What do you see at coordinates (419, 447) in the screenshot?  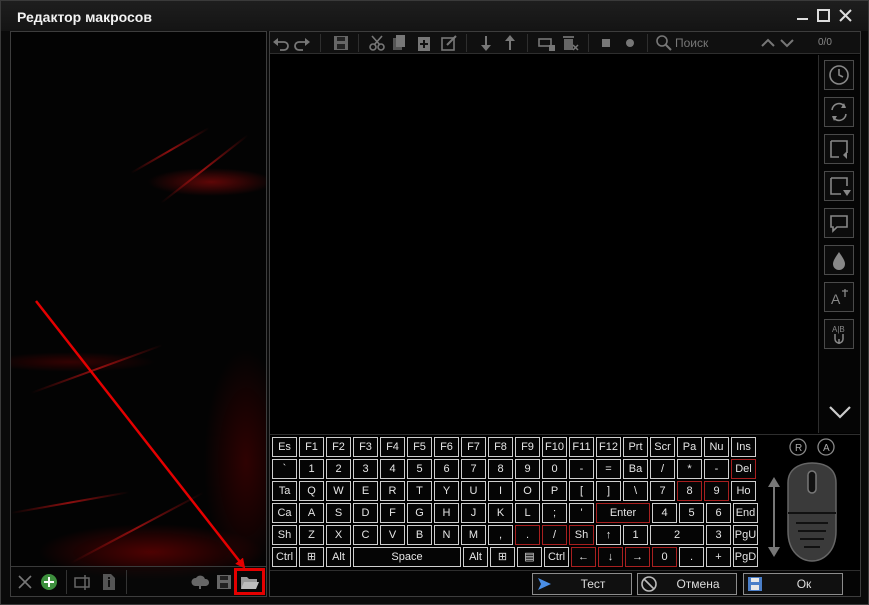 I see `key: F5` at bounding box center [419, 447].